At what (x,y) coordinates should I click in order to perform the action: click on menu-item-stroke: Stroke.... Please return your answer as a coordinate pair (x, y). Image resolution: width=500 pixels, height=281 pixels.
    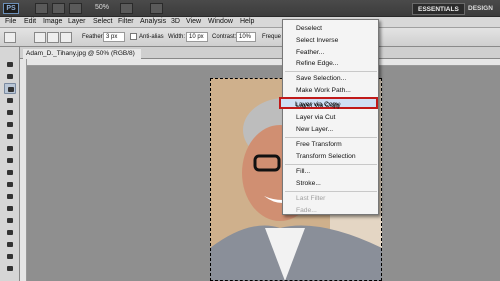
    Looking at the image, I should click on (308, 183).